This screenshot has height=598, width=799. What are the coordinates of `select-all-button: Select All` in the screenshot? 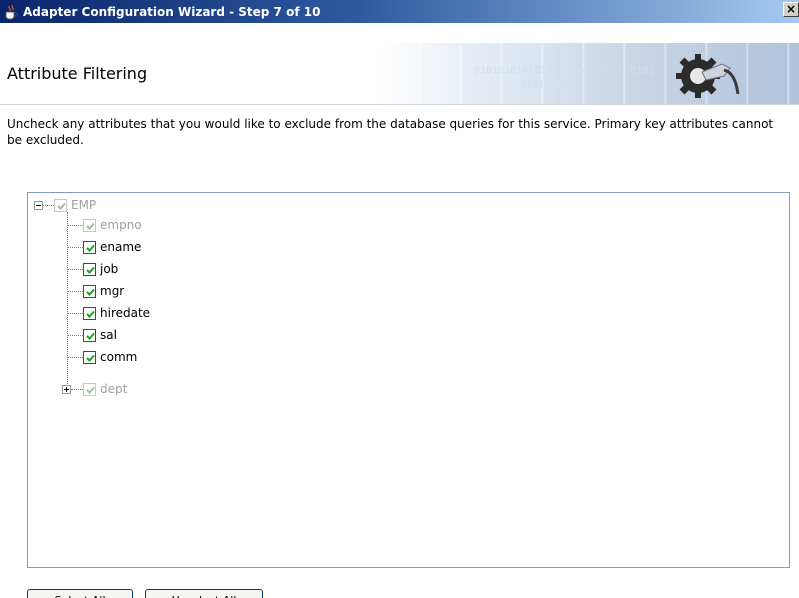 It's located at (80, 593).